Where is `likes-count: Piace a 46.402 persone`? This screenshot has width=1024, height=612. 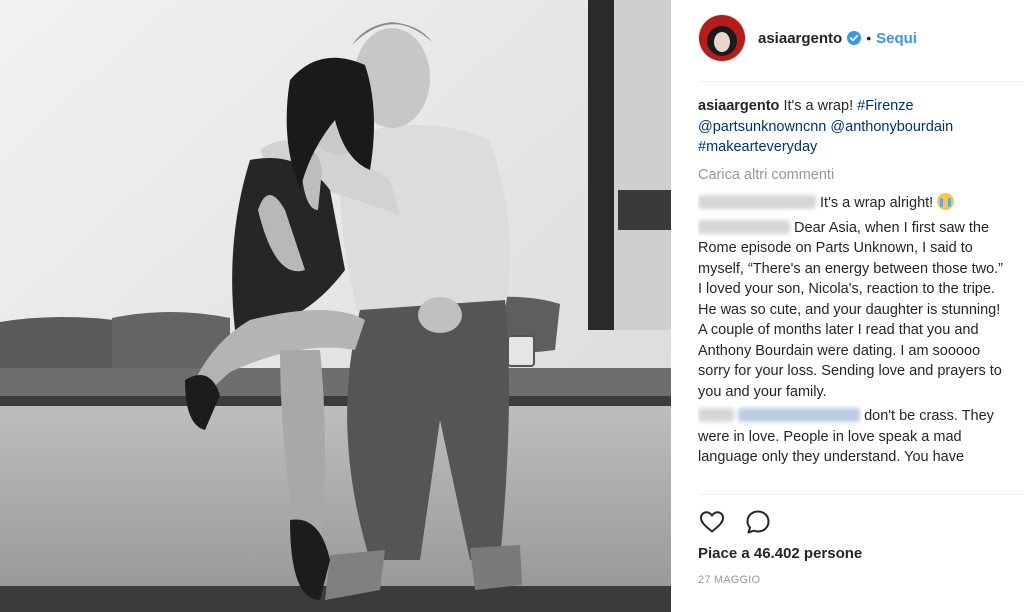 likes-count: Piace a 46.402 persone is located at coordinates (780, 553).